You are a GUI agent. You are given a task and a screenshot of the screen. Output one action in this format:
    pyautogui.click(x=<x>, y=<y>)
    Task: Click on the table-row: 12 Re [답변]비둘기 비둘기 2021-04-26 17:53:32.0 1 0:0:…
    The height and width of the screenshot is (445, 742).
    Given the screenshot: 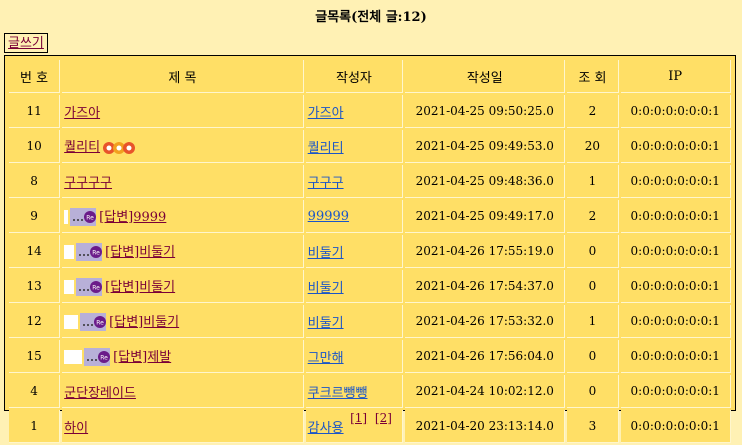 What is the action you would take?
    pyautogui.click(x=370, y=321)
    